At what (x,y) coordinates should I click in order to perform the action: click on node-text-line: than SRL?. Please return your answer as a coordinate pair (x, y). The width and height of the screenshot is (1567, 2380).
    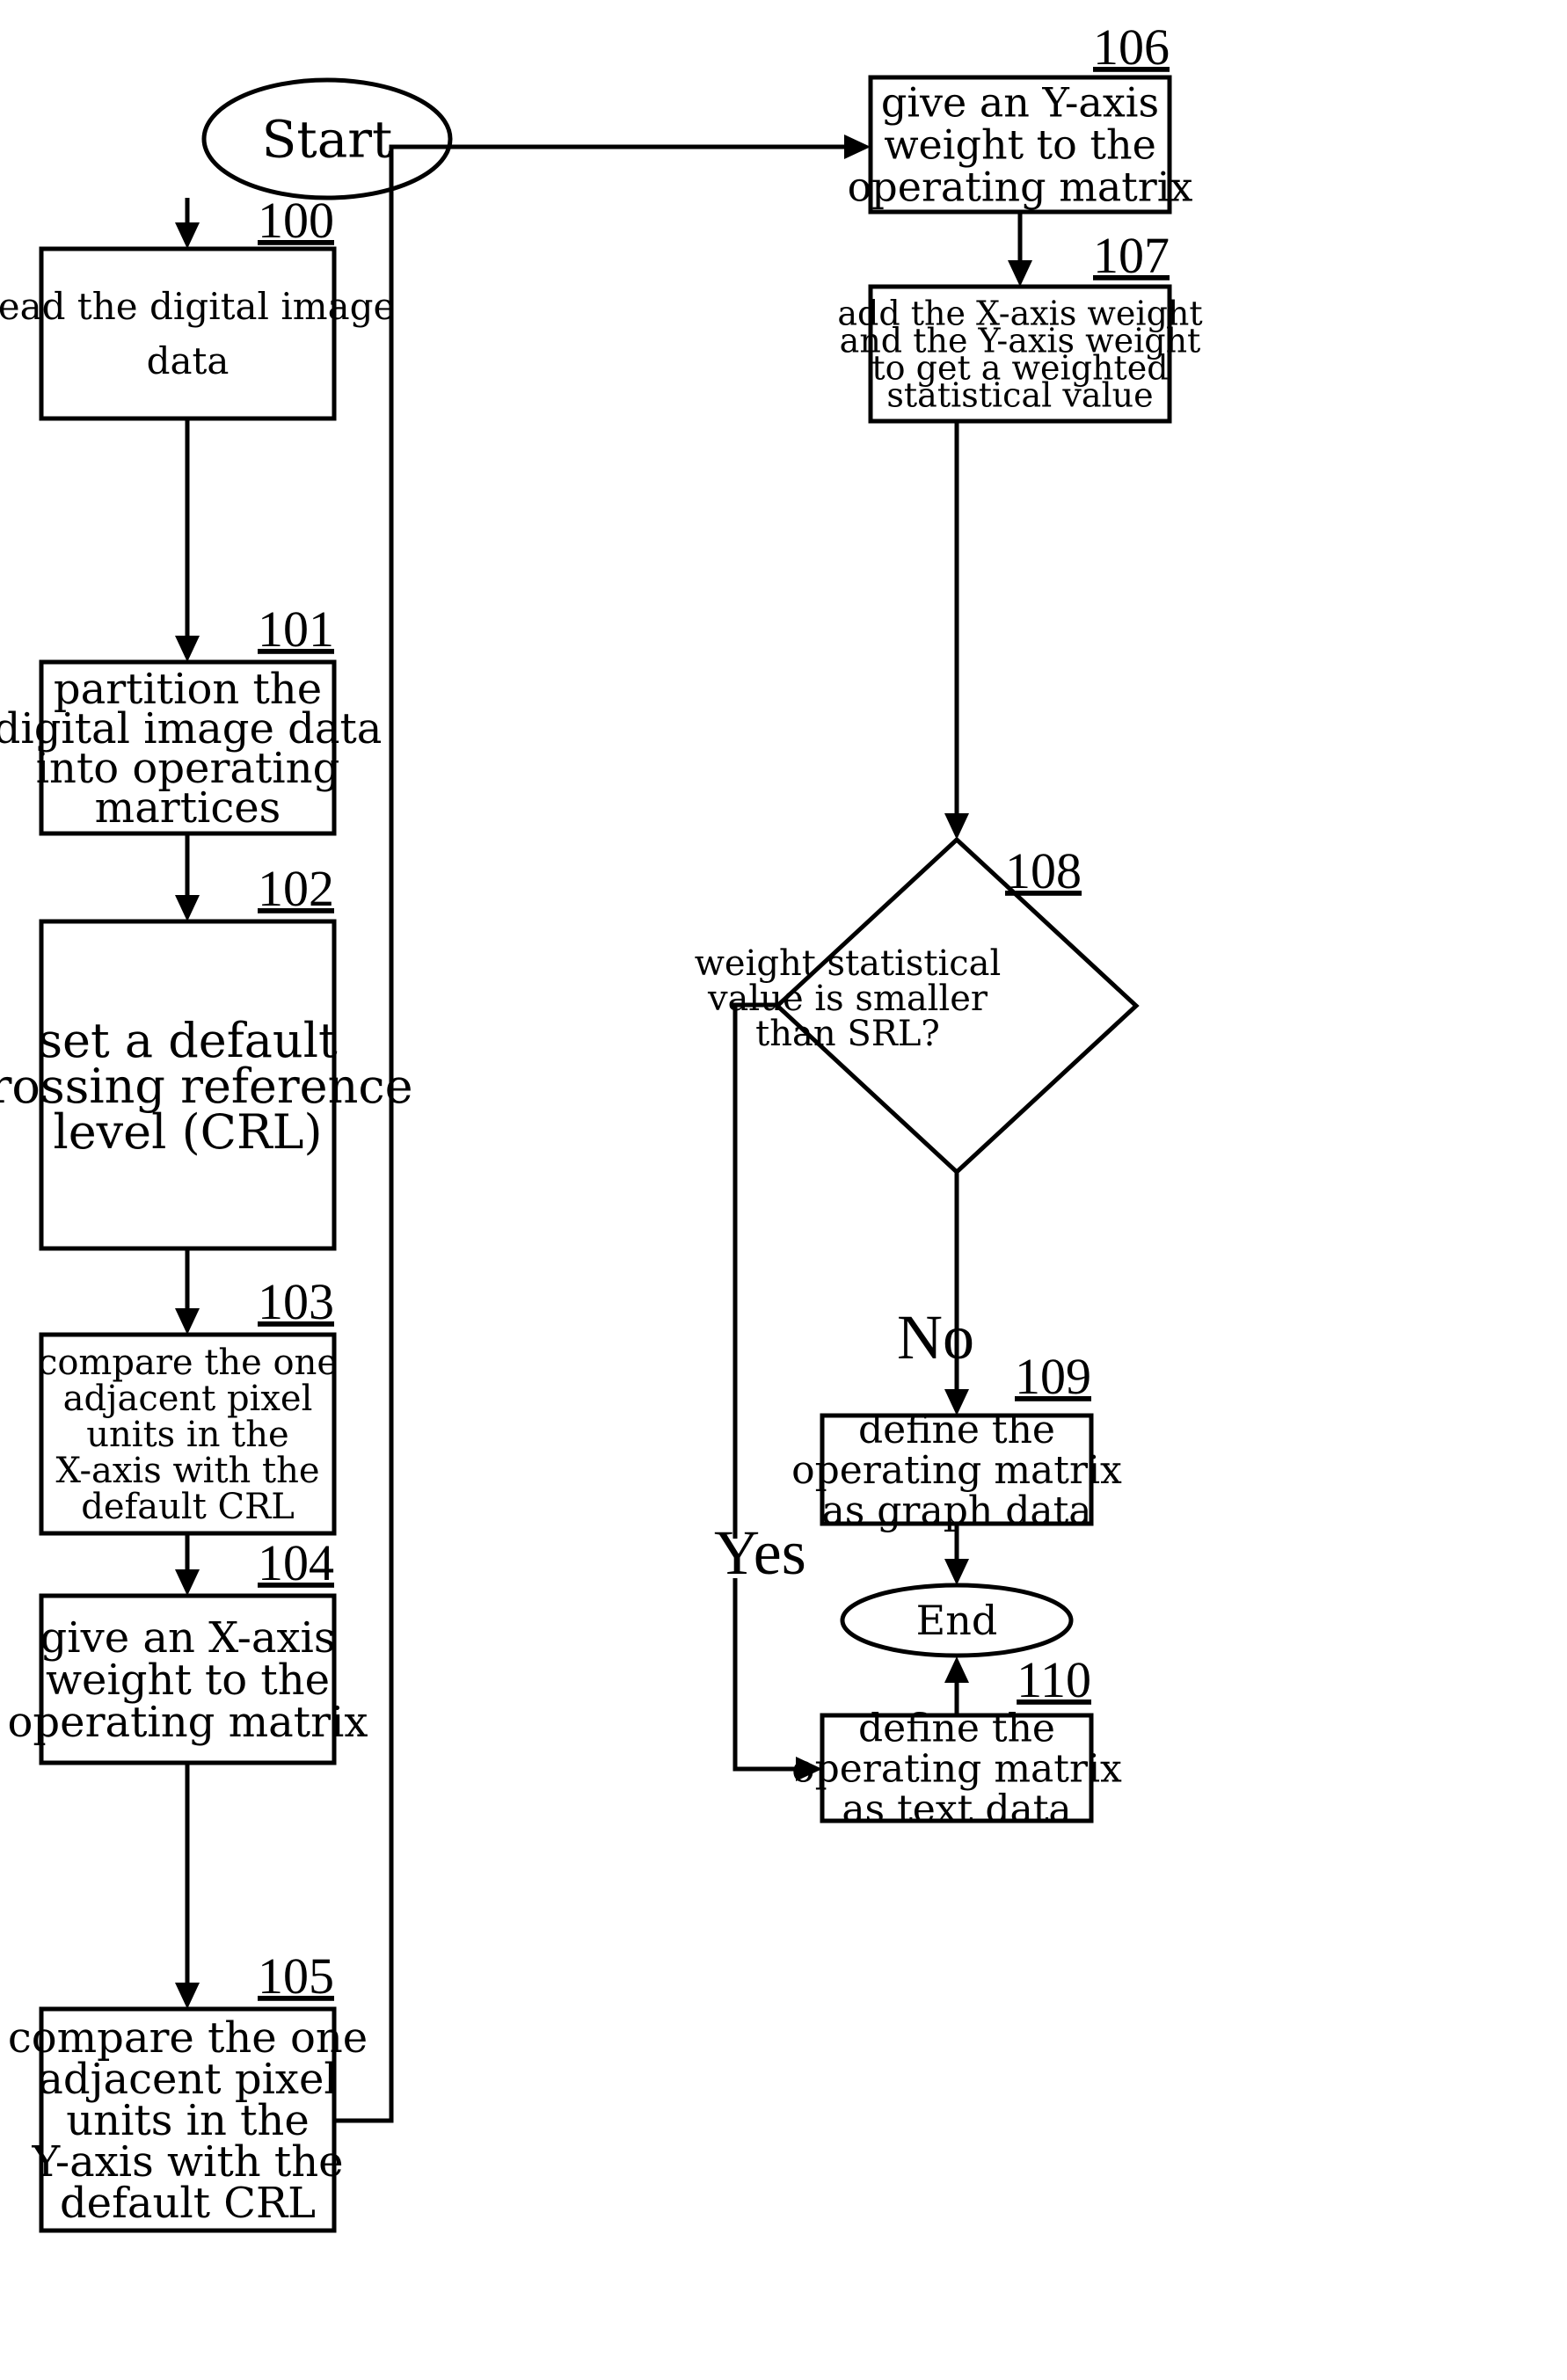
    Looking at the image, I should click on (848, 1034).